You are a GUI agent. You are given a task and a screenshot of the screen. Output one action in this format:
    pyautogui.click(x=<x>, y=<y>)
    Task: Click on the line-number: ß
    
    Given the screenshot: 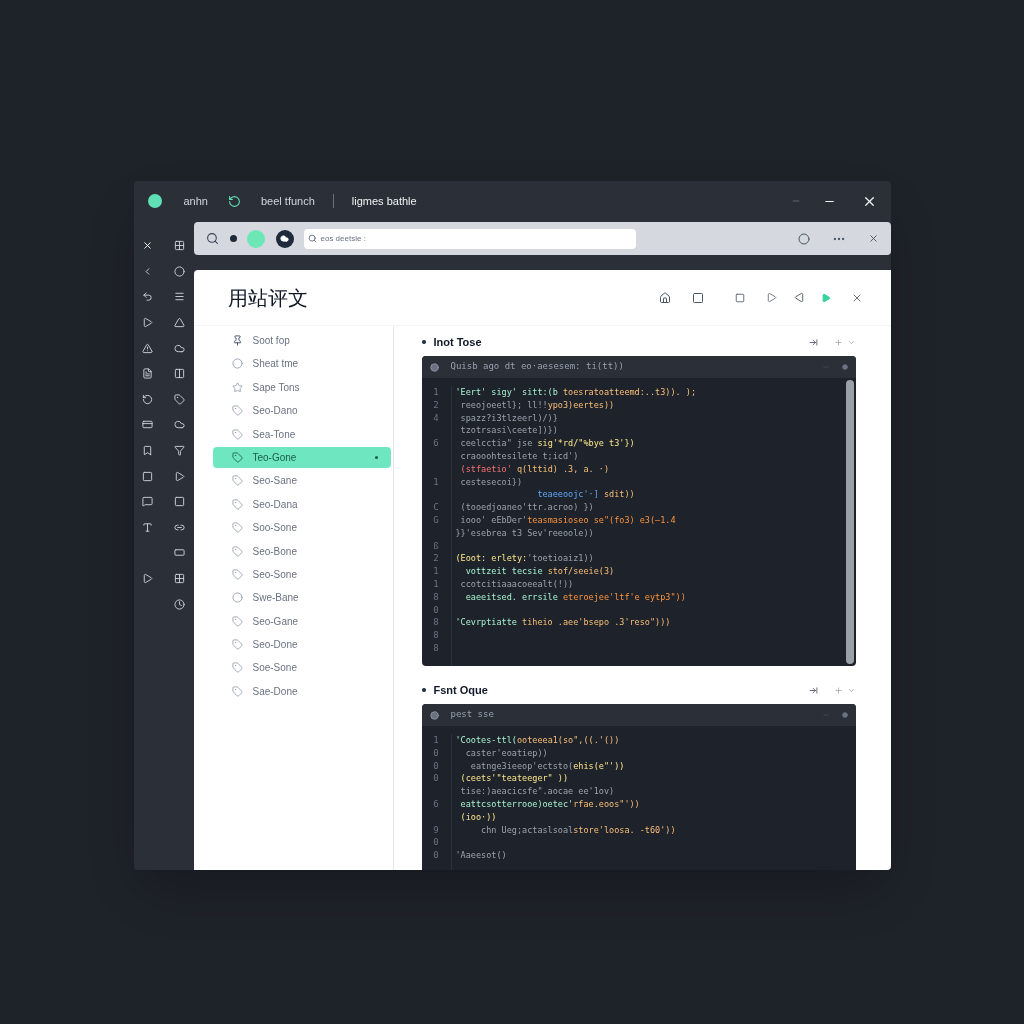 What is the action you would take?
    pyautogui.click(x=436, y=546)
    